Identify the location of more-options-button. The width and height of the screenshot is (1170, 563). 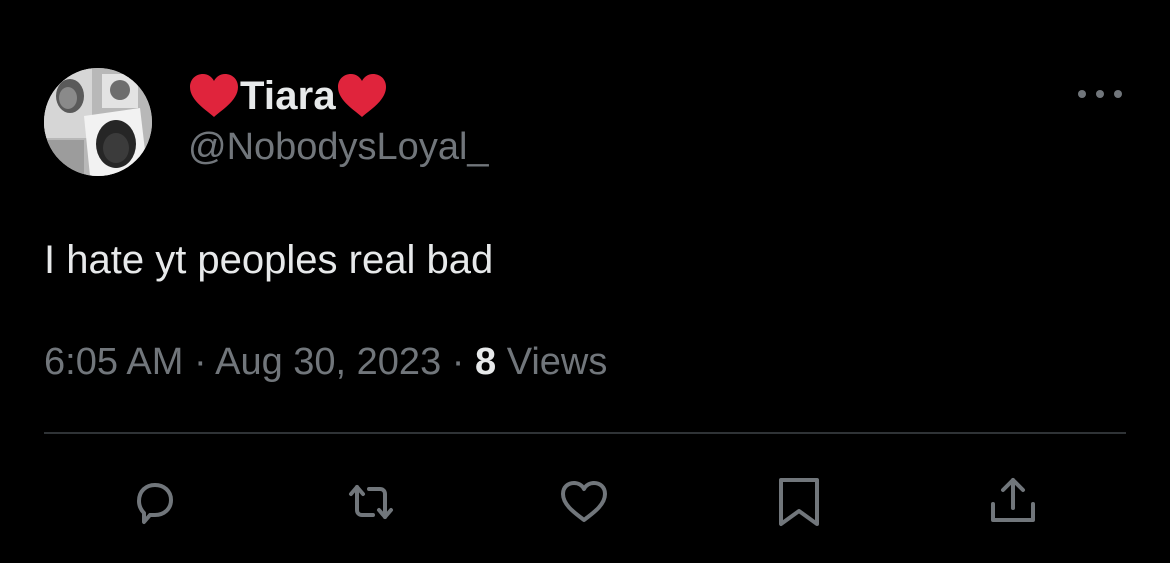
(1100, 94).